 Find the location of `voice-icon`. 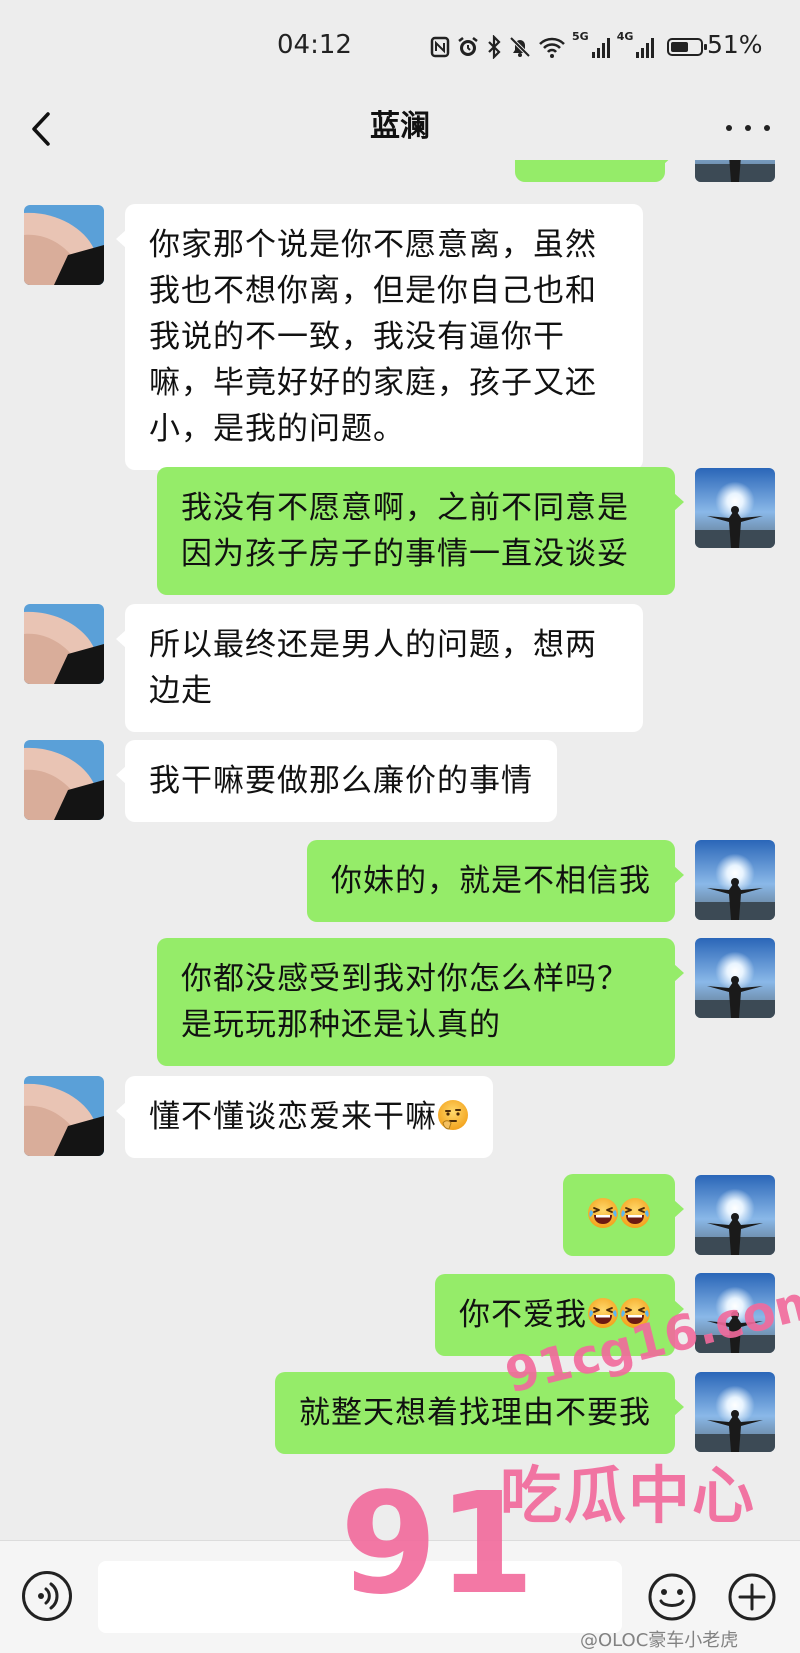

voice-icon is located at coordinates (47, 1596).